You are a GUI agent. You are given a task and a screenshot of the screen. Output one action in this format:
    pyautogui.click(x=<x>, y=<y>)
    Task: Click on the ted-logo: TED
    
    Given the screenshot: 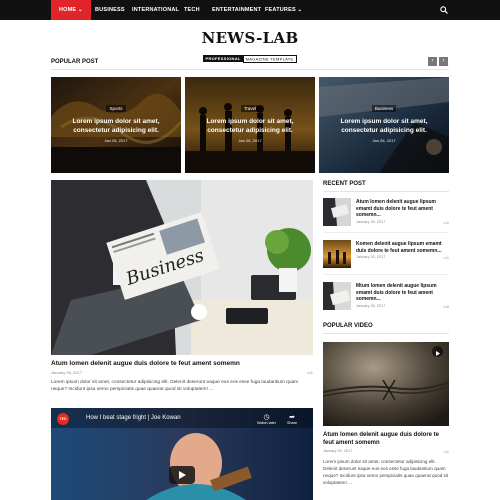 What is the action you would take?
    pyautogui.click(x=63, y=419)
    